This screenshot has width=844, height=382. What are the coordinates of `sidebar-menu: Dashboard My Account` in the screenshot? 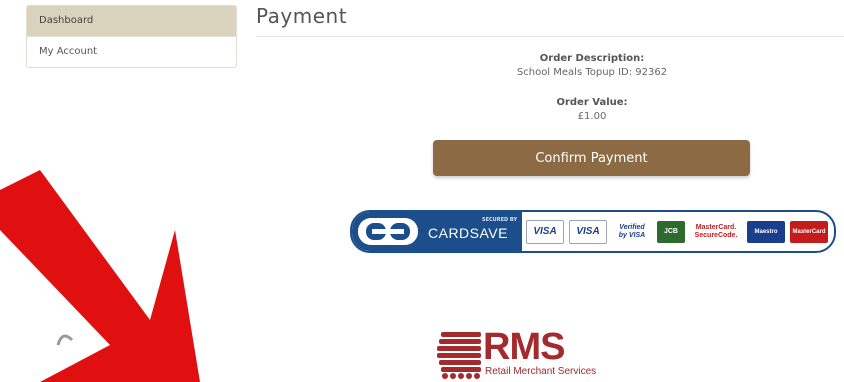 It's located at (131, 36).